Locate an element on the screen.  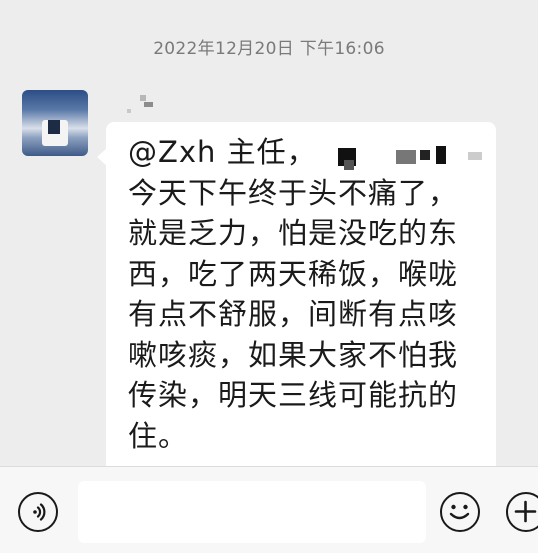
message-line: 传染，明天三线可能抗的 is located at coordinates (293, 395).